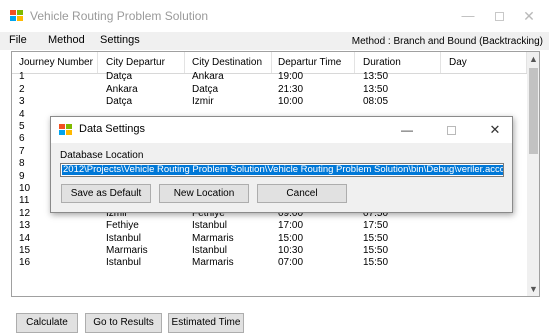  What do you see at coordinates (206, 323) in the screenshot?
I see `estimated-time-button: Estimated Time` at bounding box center [206, 323].